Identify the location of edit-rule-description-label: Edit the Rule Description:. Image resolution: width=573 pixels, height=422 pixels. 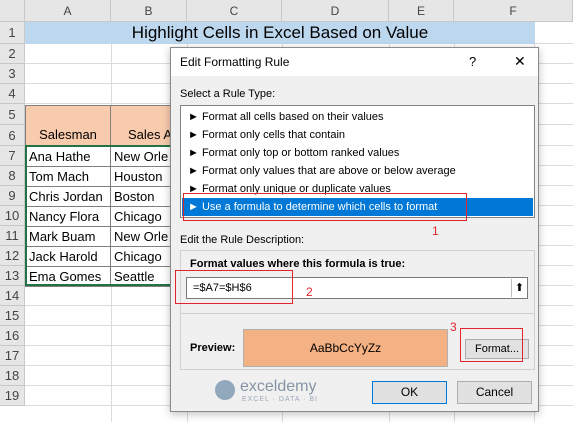
(242, 240).